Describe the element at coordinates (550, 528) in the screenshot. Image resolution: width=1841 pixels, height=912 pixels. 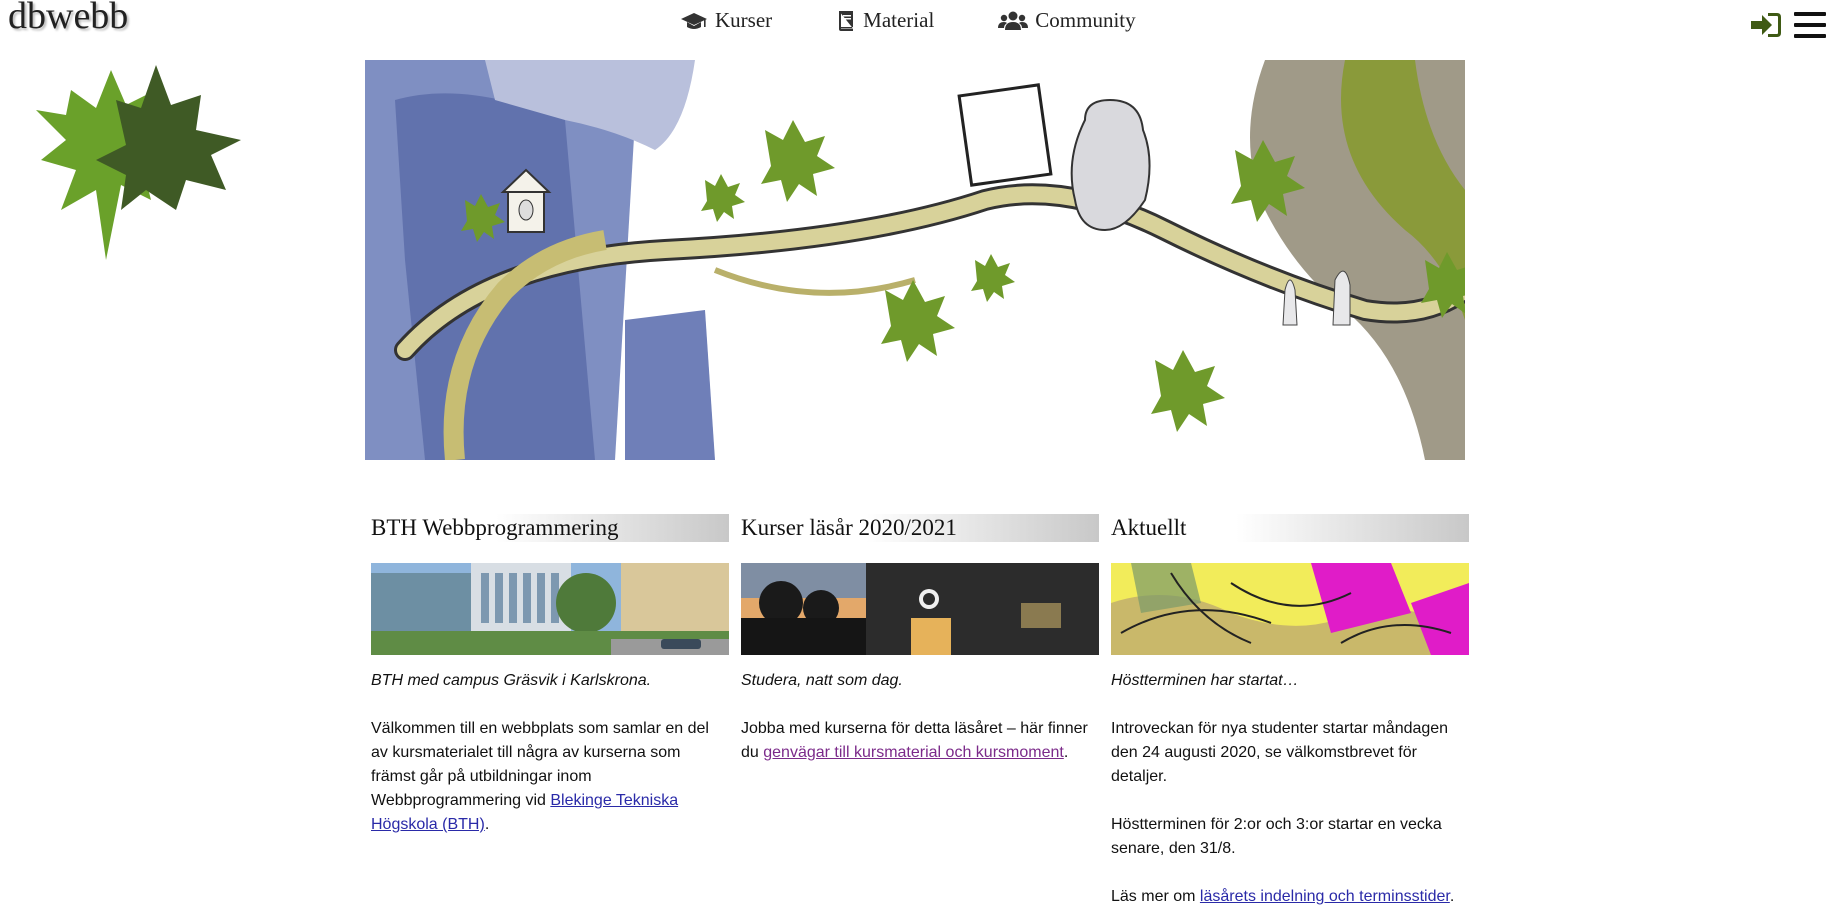
I see `column-heading: BTH Webbprogrammering` at that location.